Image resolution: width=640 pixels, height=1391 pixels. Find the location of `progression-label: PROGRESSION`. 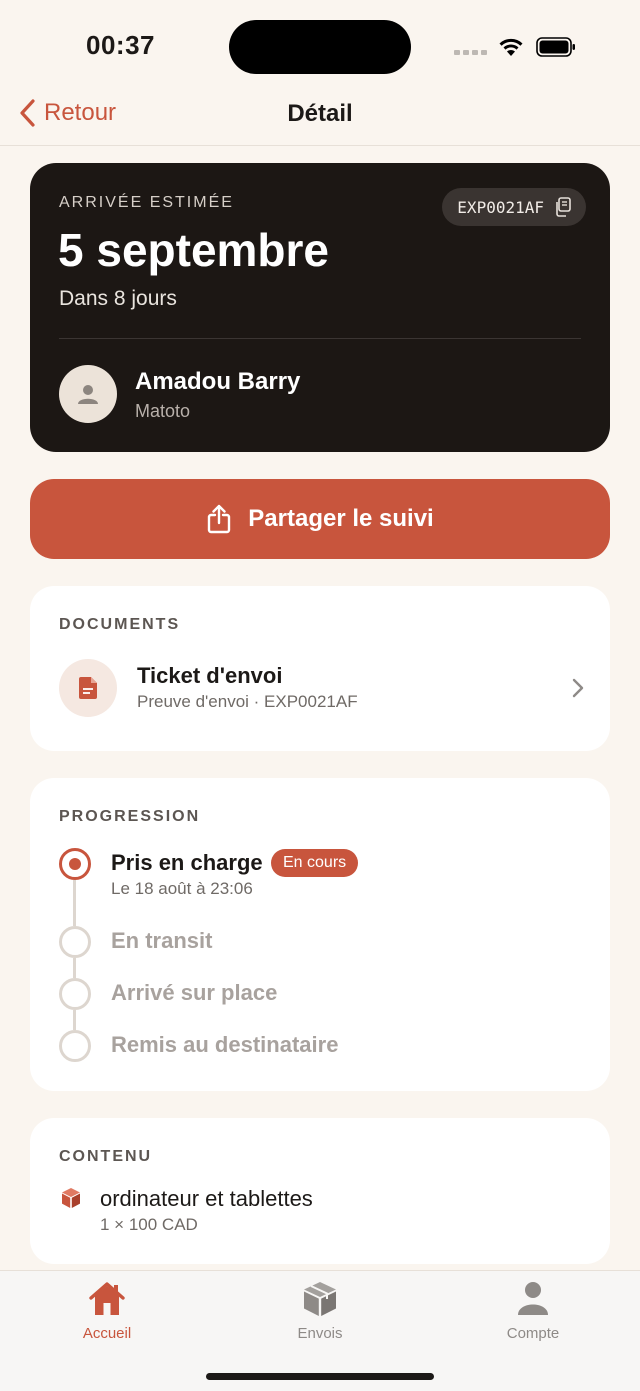

progression-label: PROGRESSION is located at coordinates (130, 816).